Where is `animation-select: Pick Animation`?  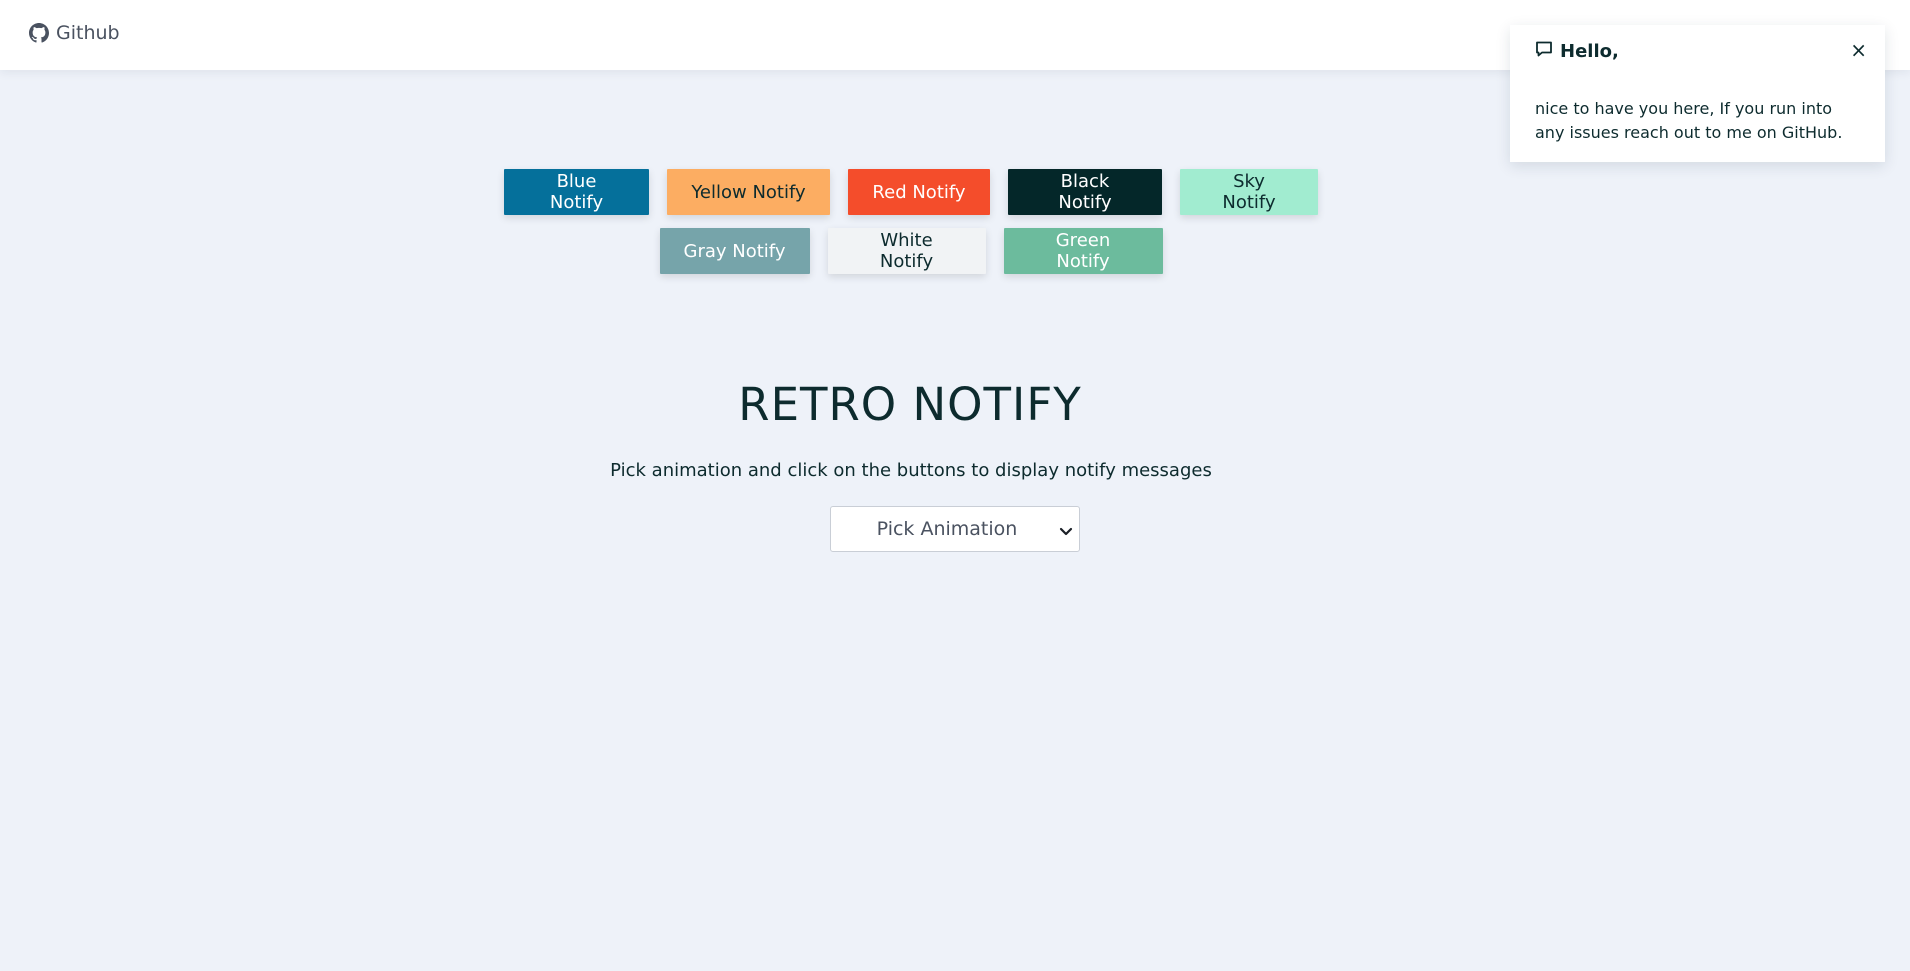 animation-select: Pick Animation is located at coordinates (955, 529).